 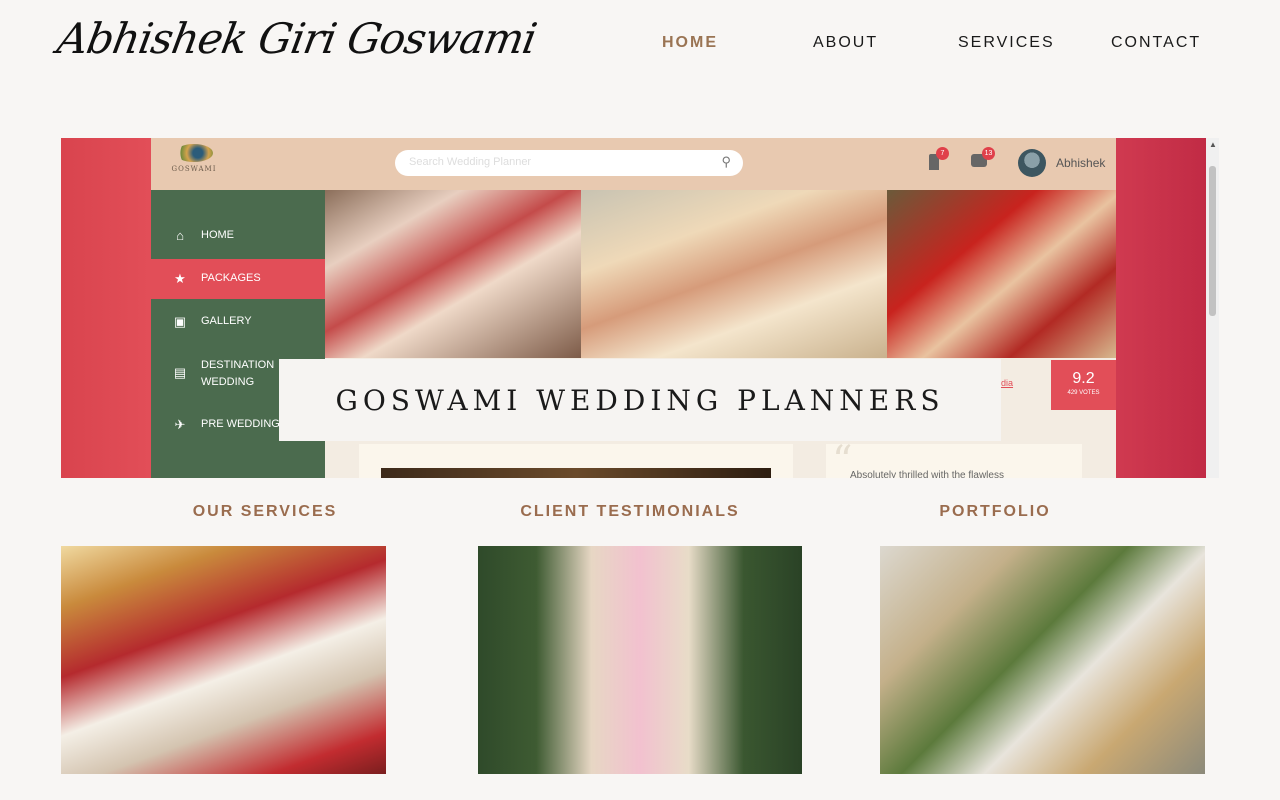 What do you see at coordinates (297, 38) in the screenshot?
I see `signature-logo: Abhishek Giri Goswami` at bounding box center [297, 38].